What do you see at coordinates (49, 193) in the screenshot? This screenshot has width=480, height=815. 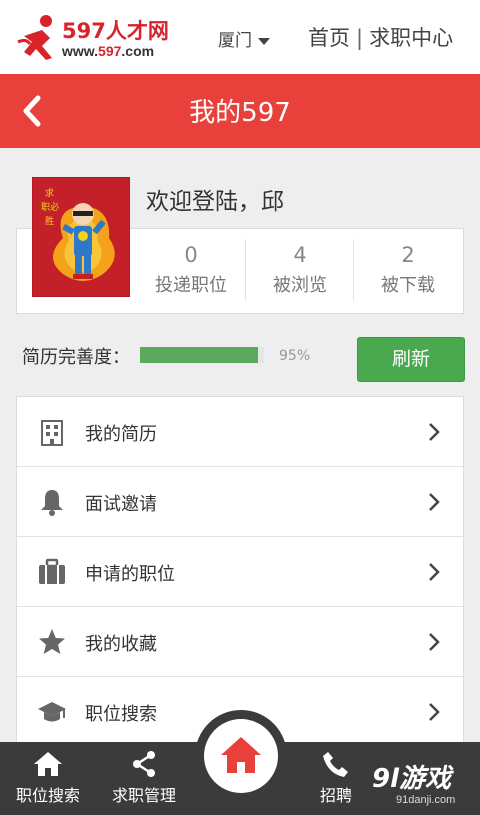 I see `svg-text: 求` at bounding box center [49, 193].